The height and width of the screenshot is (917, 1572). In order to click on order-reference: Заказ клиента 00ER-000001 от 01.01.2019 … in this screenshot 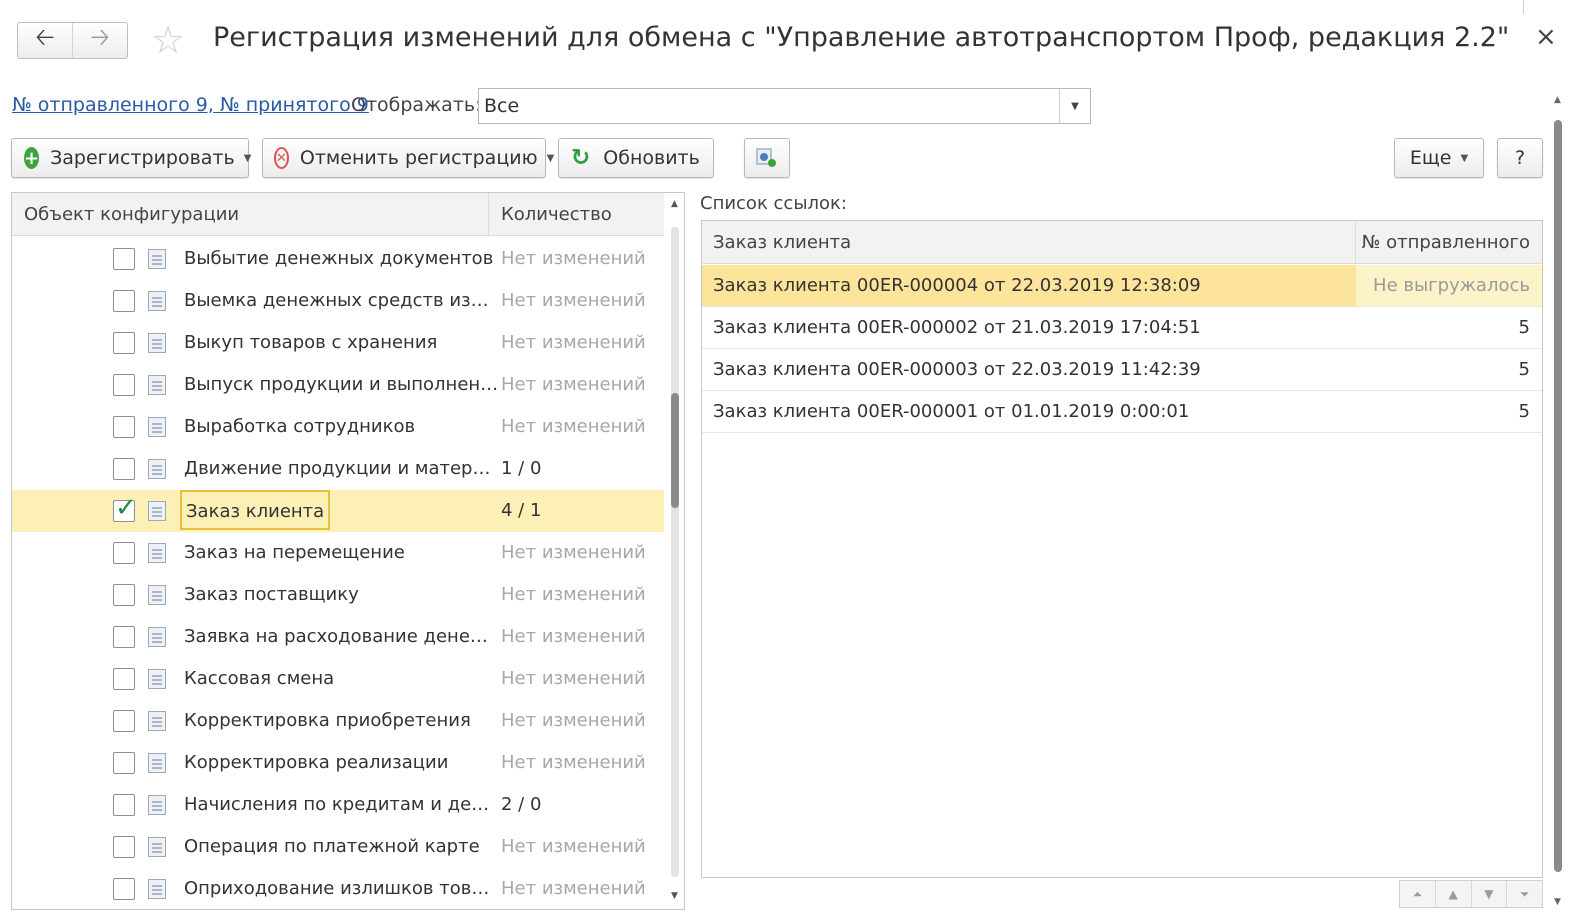, I will do `click(951, 411)`.